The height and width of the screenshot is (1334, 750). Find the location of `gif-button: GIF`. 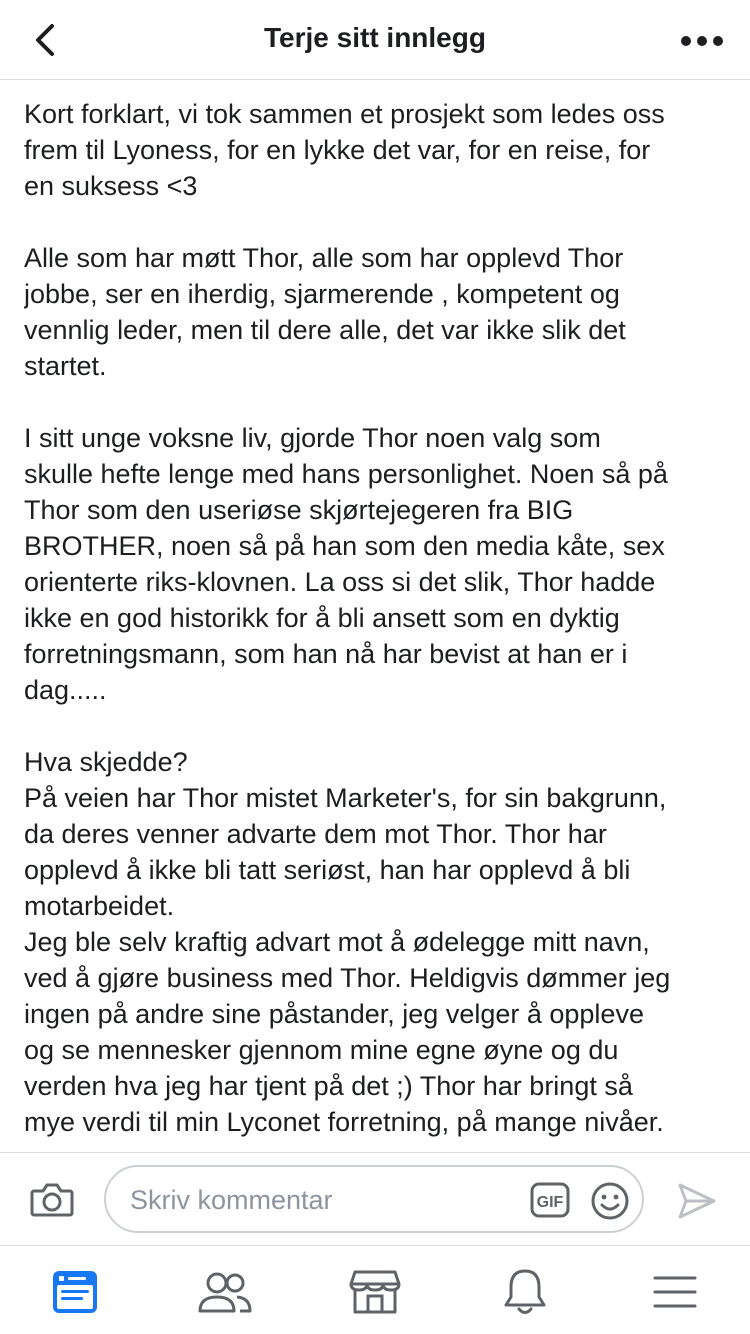

gif-button: GIF is located at coordinates (550, 1200).